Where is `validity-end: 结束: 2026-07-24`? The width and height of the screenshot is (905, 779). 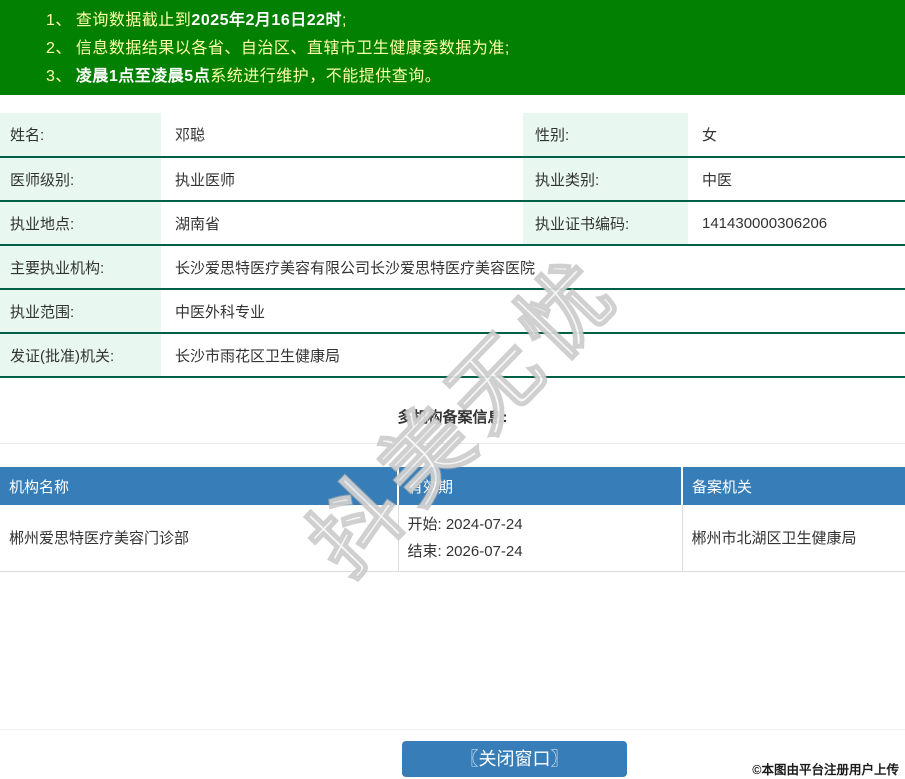
validity-end: 结束: 2026-07-24 is located at coordinates (545, 551).